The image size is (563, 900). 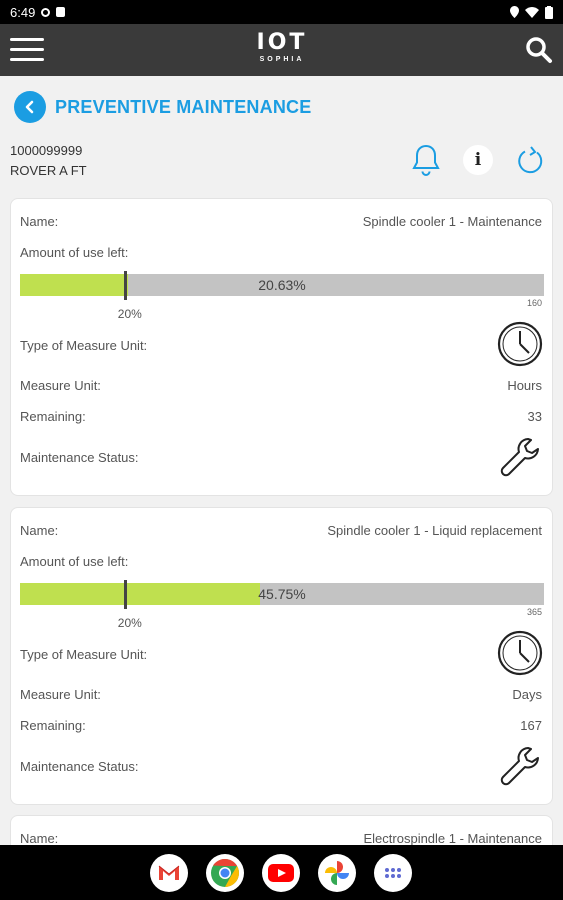 What do you see at coordinates (282, 42) in the screenshot?
I see `logo-text: IOT` at bounding box center [282, 42].